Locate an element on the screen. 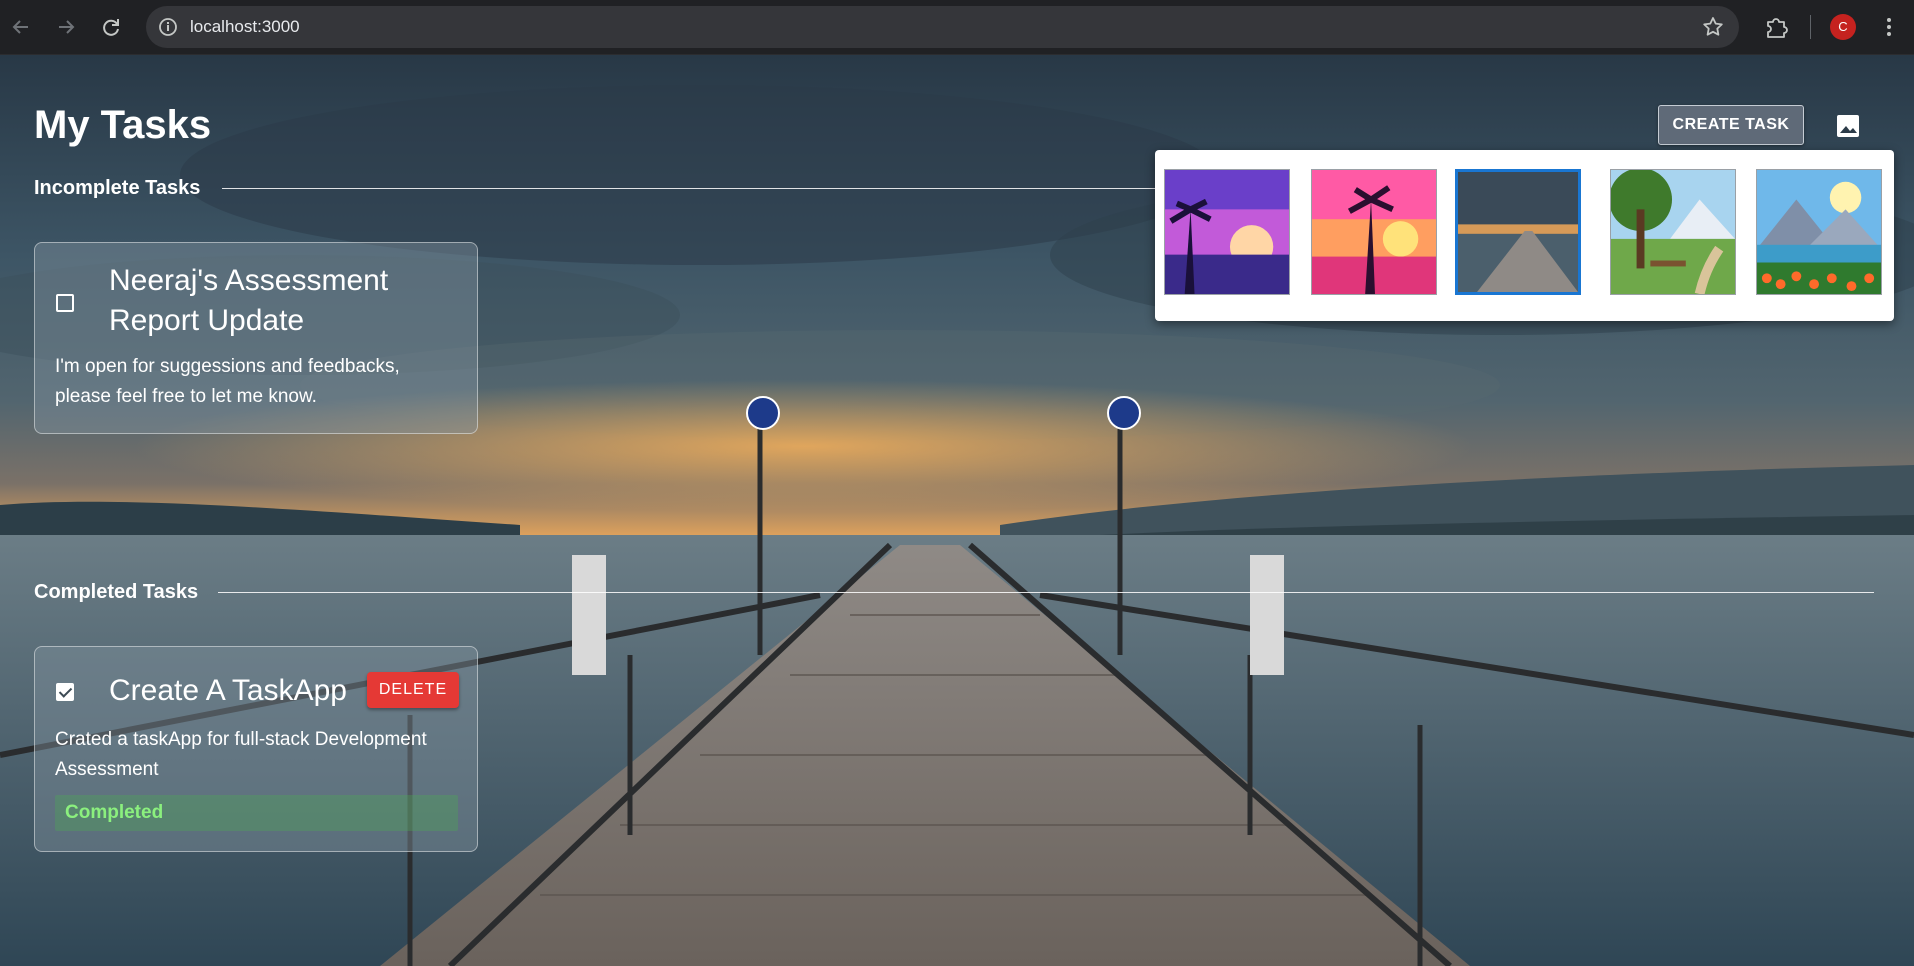 The width and height of the screenshot is (1914, 966). url-text: localhost:3000 is located at coordinates (245, 27).